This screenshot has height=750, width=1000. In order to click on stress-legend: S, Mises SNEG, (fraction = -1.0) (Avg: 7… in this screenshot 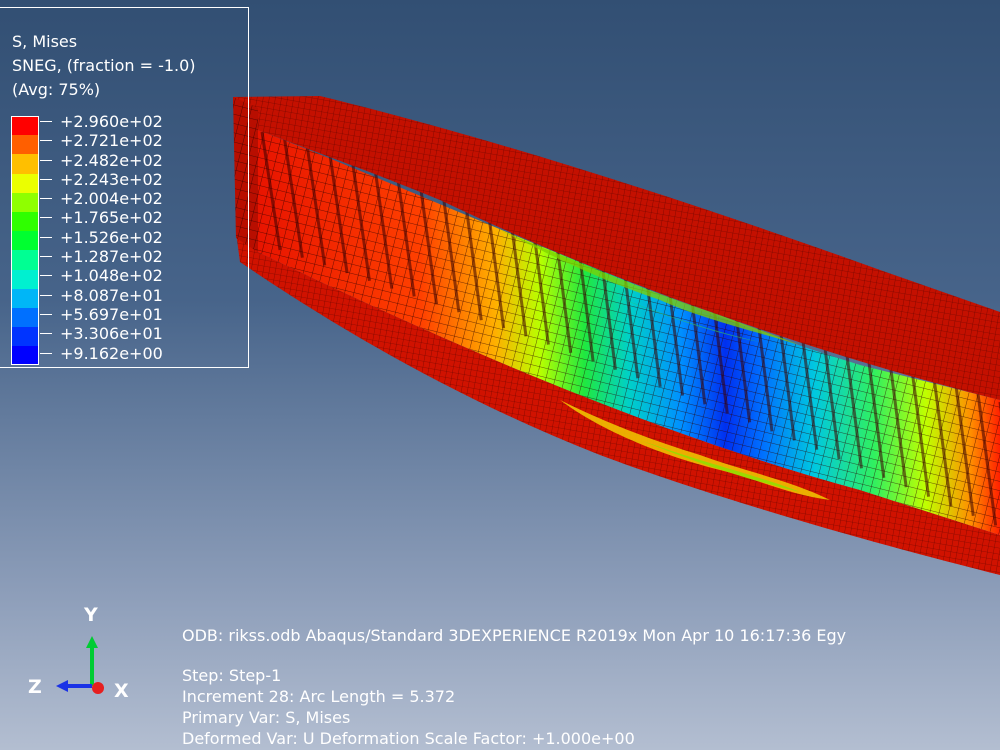, I will do `click(124, 187)`.